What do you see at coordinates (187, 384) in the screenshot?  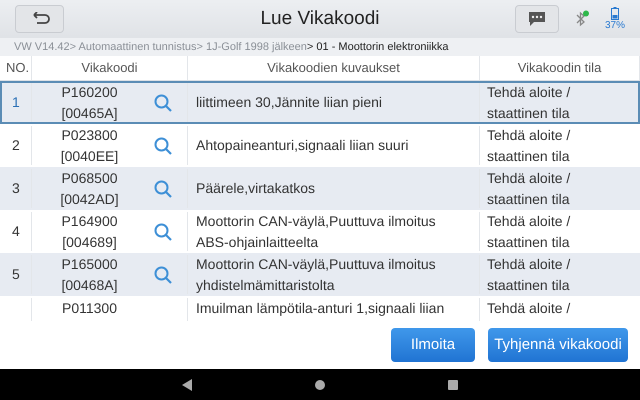 I see `back-nav-icon` at bounding box center [187, 384].